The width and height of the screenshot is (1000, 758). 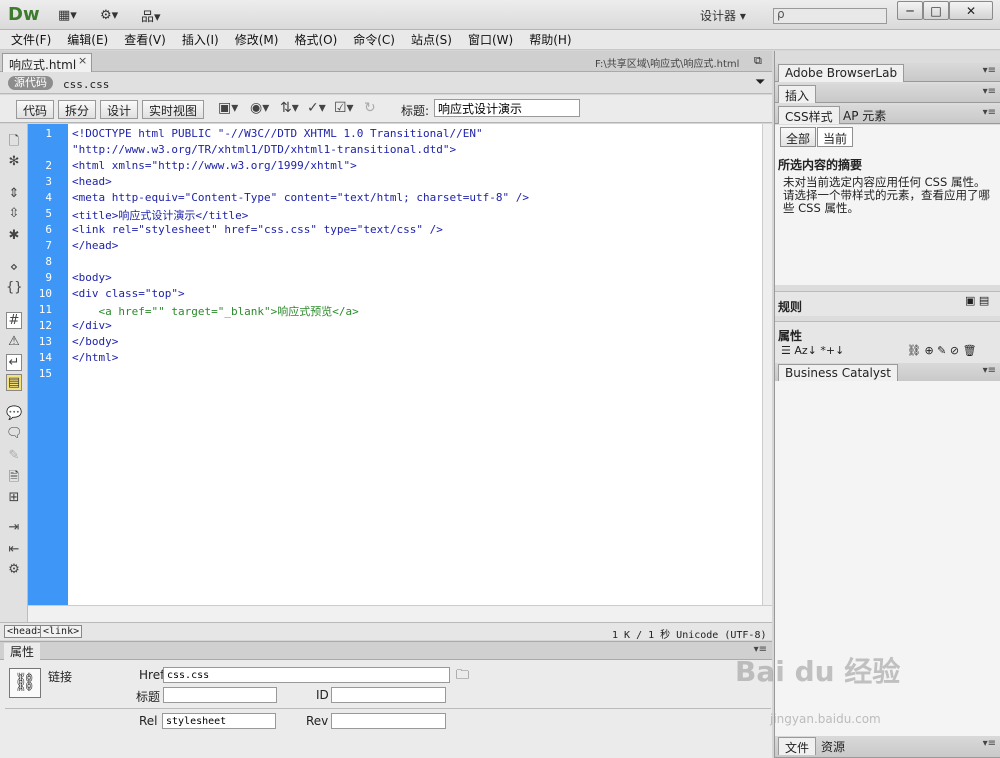 What do you see at coordinates (14, 235) in the screenshot?
I see `expand-all-icon: ✱` at bounding box center [14, 235].